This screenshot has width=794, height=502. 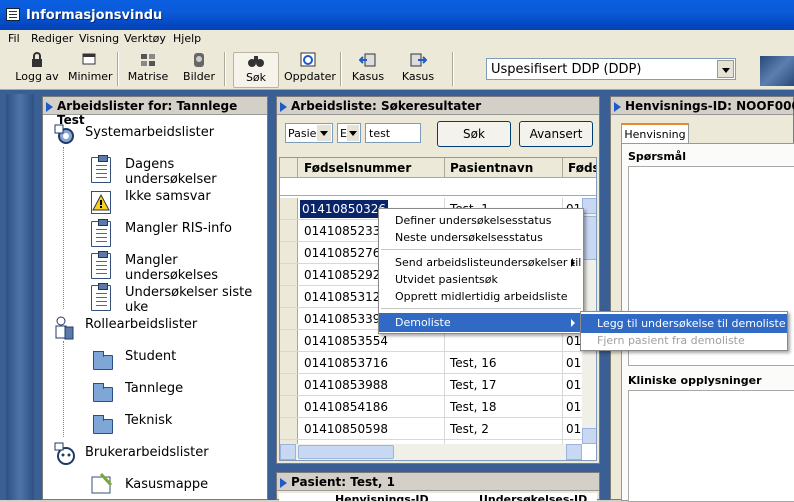 I want to click on menu-verktoy: Verktøy, so click(x=145, y=38).